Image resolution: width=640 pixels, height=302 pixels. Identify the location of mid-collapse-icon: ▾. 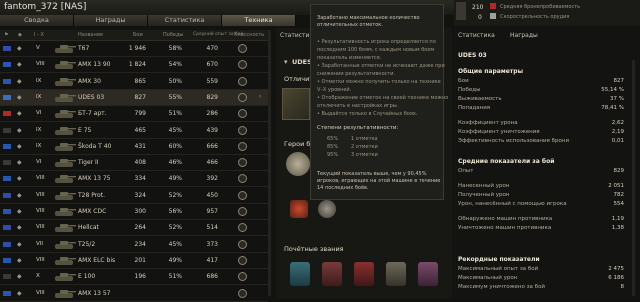
(286, 62).